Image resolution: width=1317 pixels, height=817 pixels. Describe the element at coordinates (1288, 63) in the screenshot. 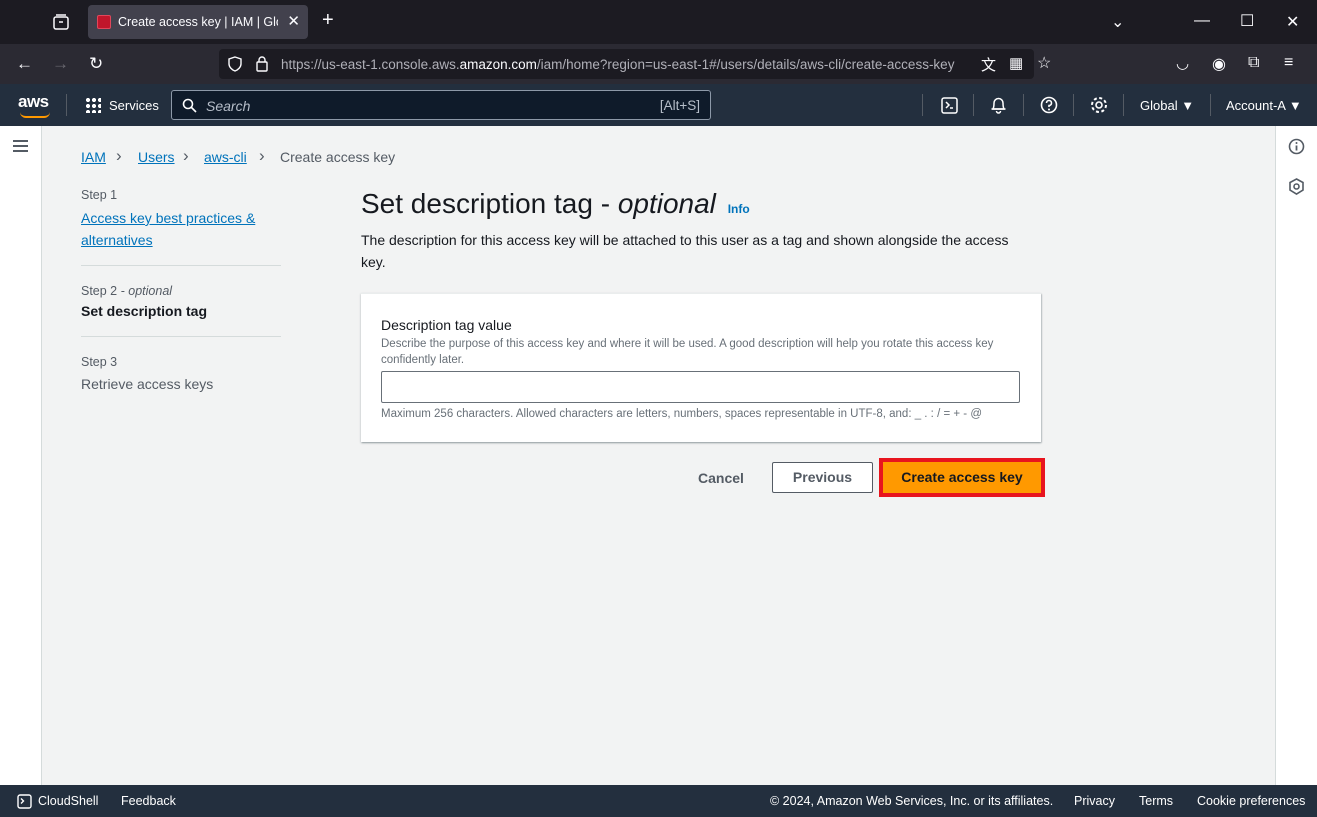

I see `menu-icon: ≡` at that location.